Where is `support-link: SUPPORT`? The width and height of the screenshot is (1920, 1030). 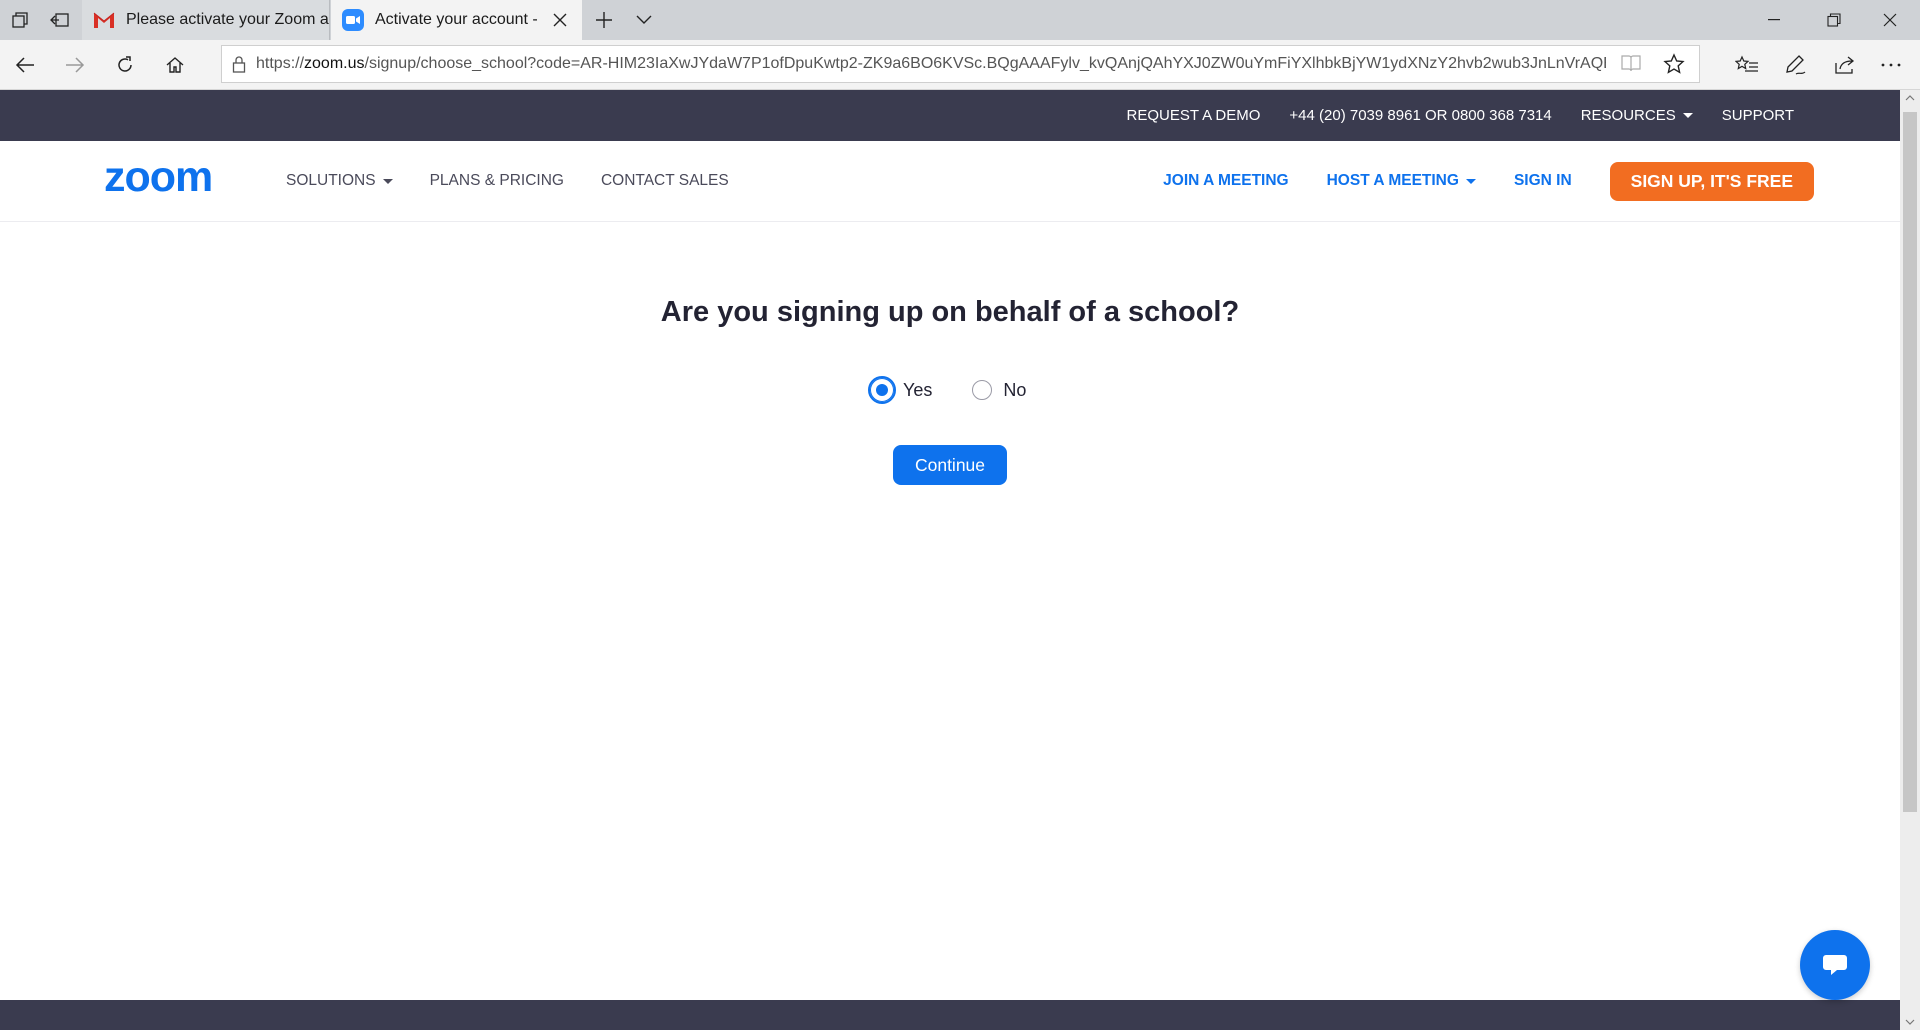
support-link: SUPPORT is located at coordinates (1758, 115).